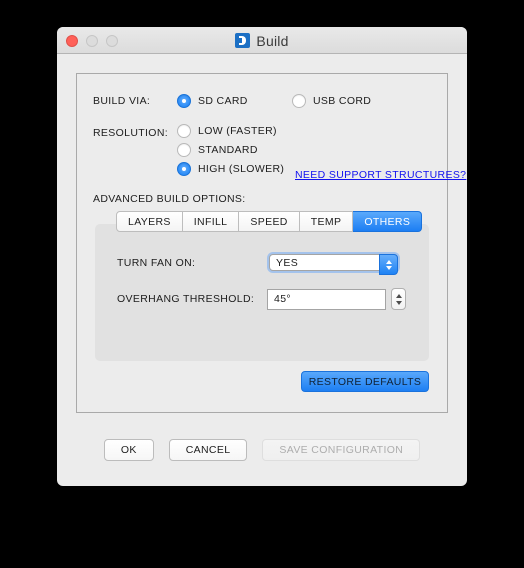 This screenshot has width=524, height=568. What do you see at coordinates (184, 101) in the screenshot?
I see `radio-sd-card-icon` at bounding box center [184, 101].